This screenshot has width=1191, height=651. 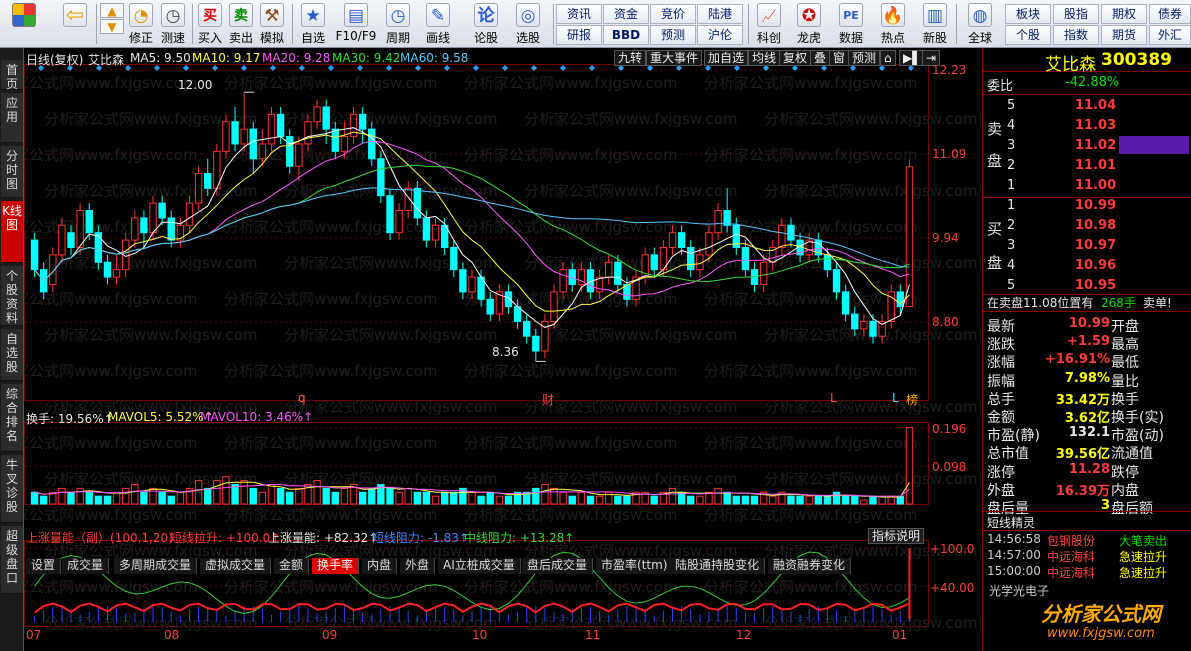 I want to click on tab-super-order: 超级盘口, so click(x=12, y=560).